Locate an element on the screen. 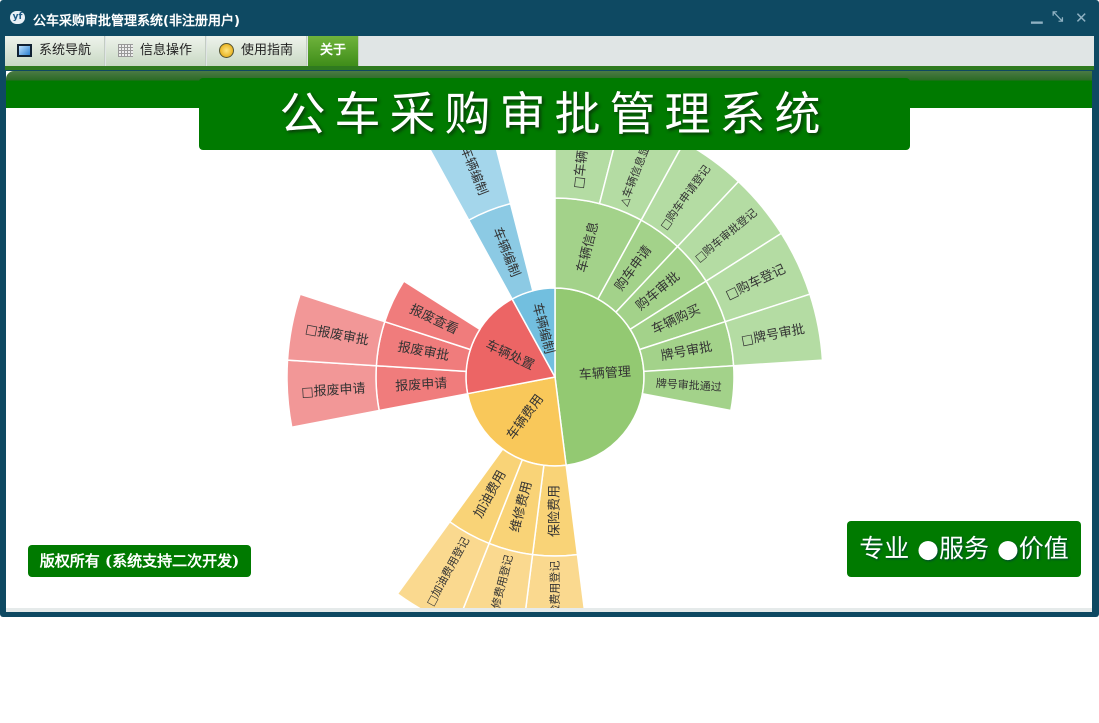  sunburst-label: 车辆管理 is located at coordinates (604, 373).